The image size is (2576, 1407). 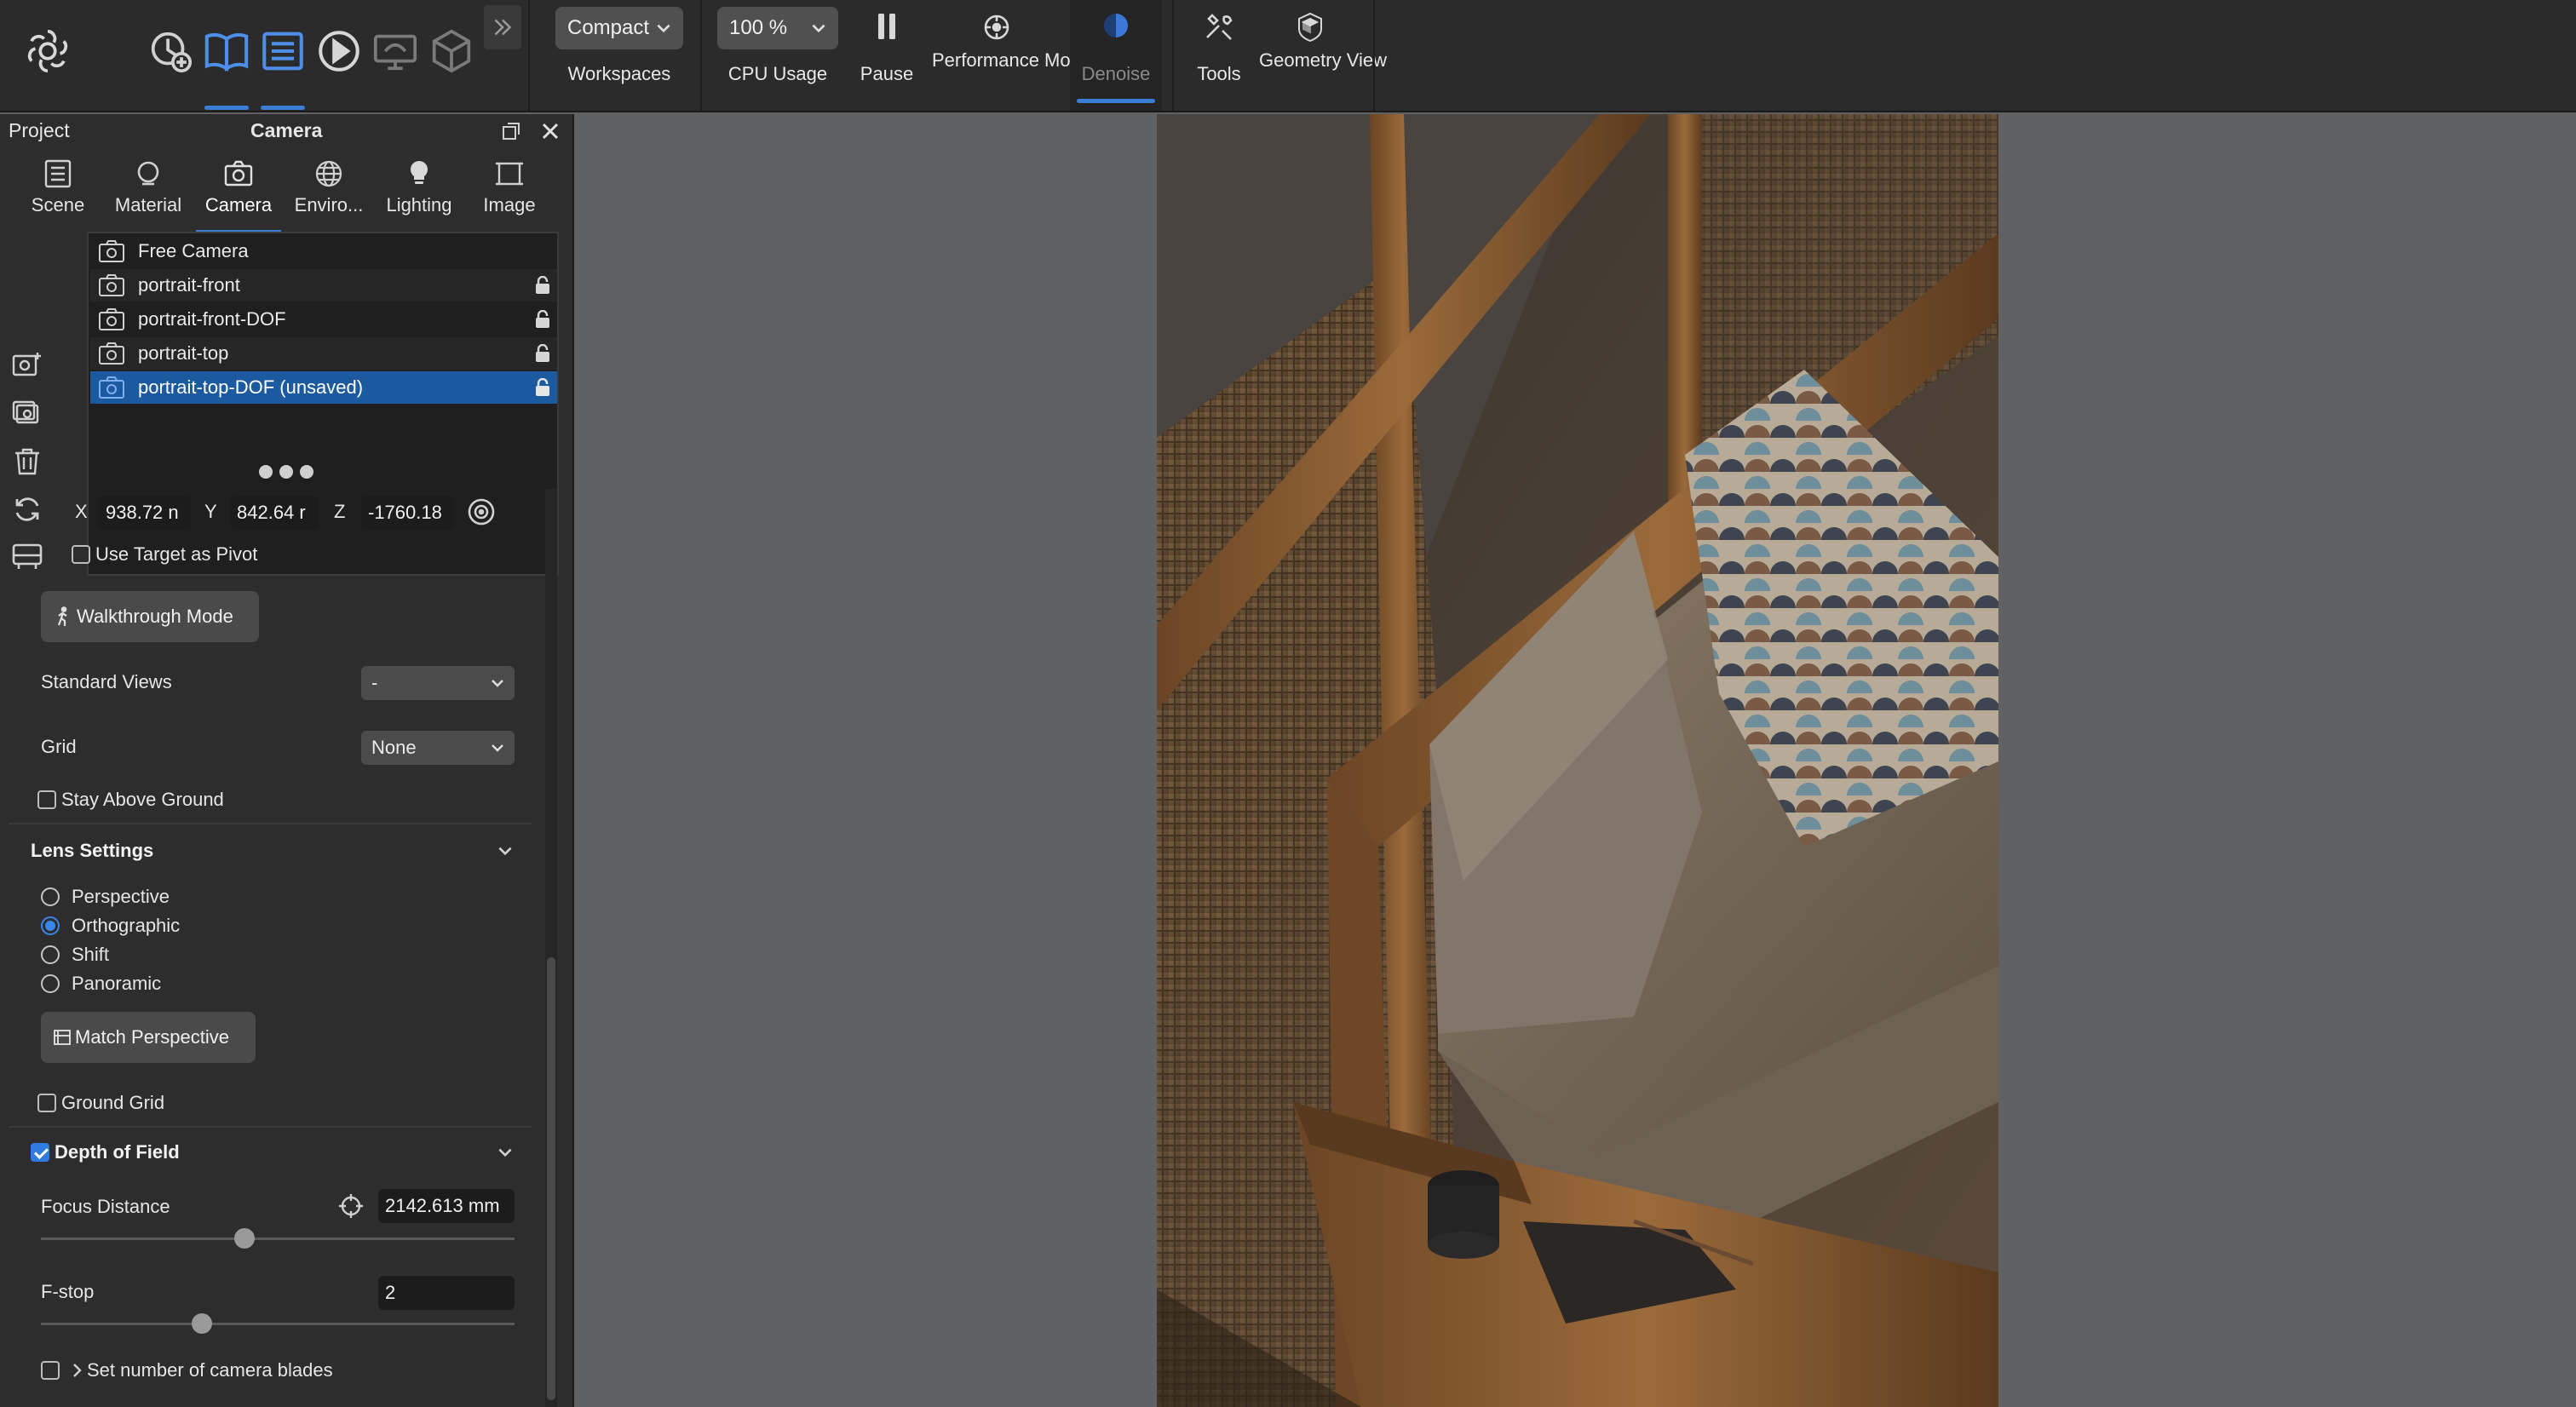 I want to click on cpu-usage-label: CPU Usage, so click(x=777, y=74).